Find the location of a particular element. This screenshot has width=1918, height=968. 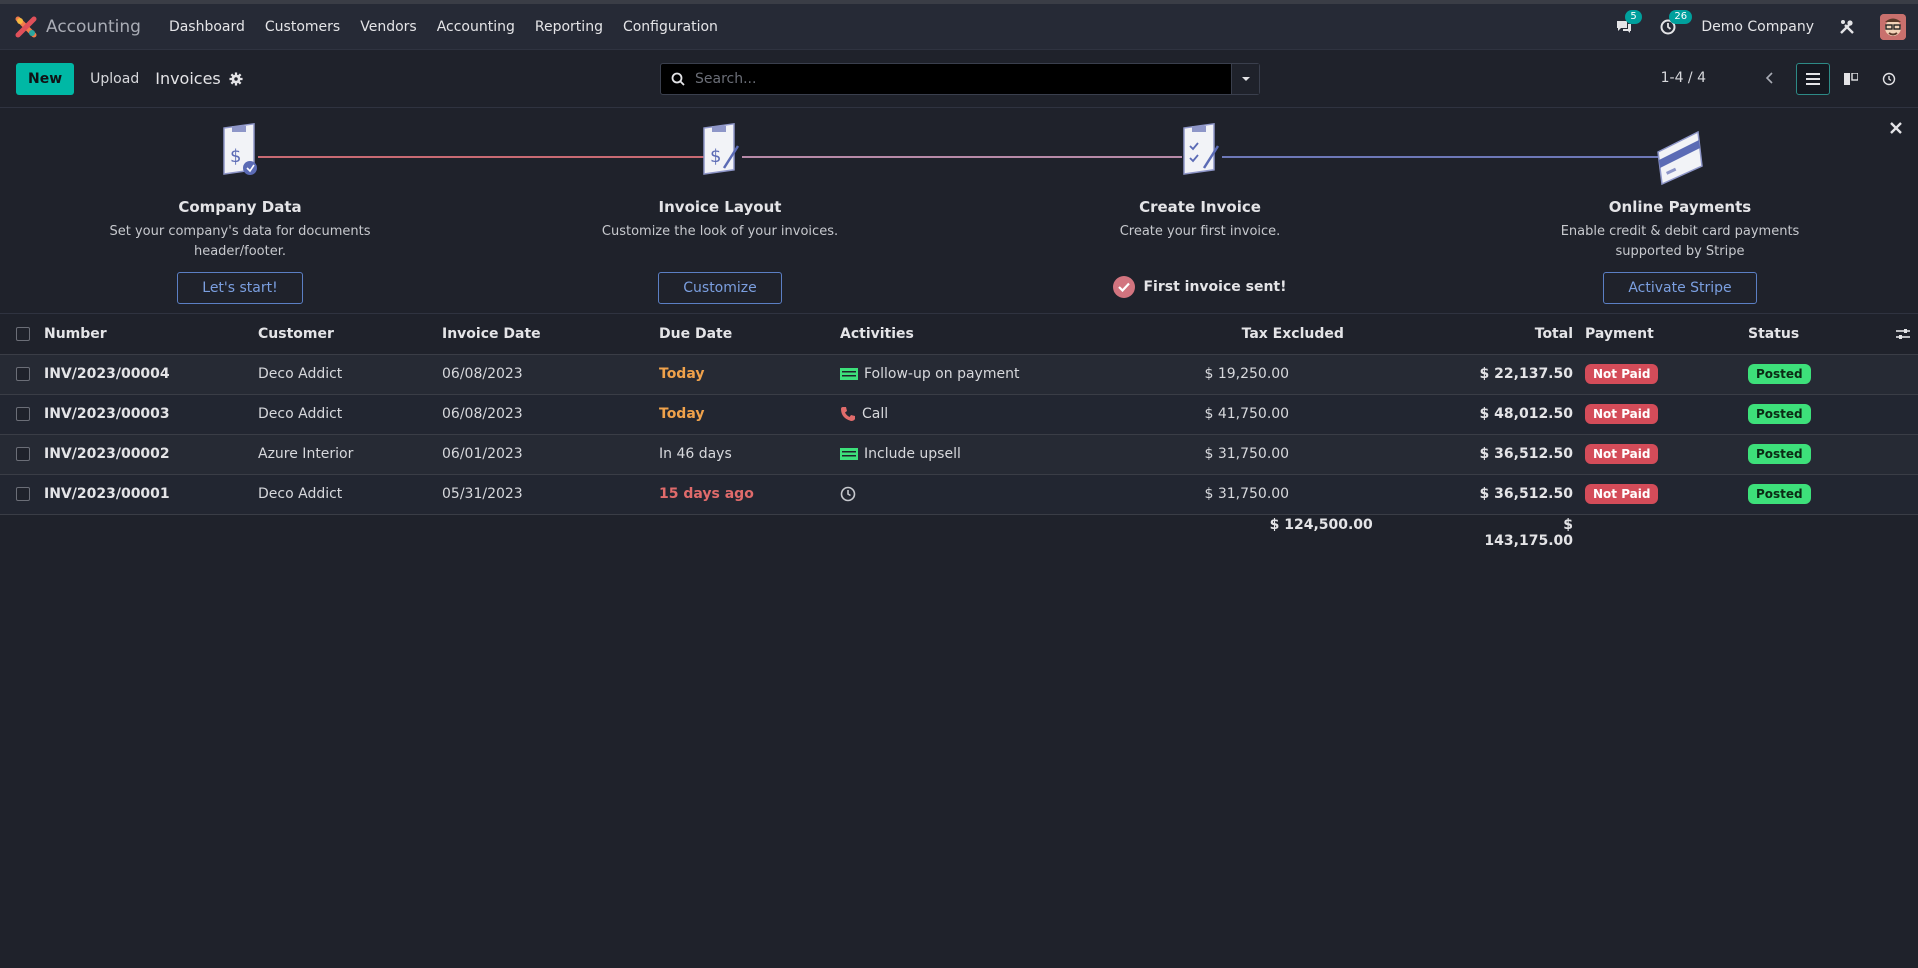

header-number: Number is located at coordinates (151, 334).